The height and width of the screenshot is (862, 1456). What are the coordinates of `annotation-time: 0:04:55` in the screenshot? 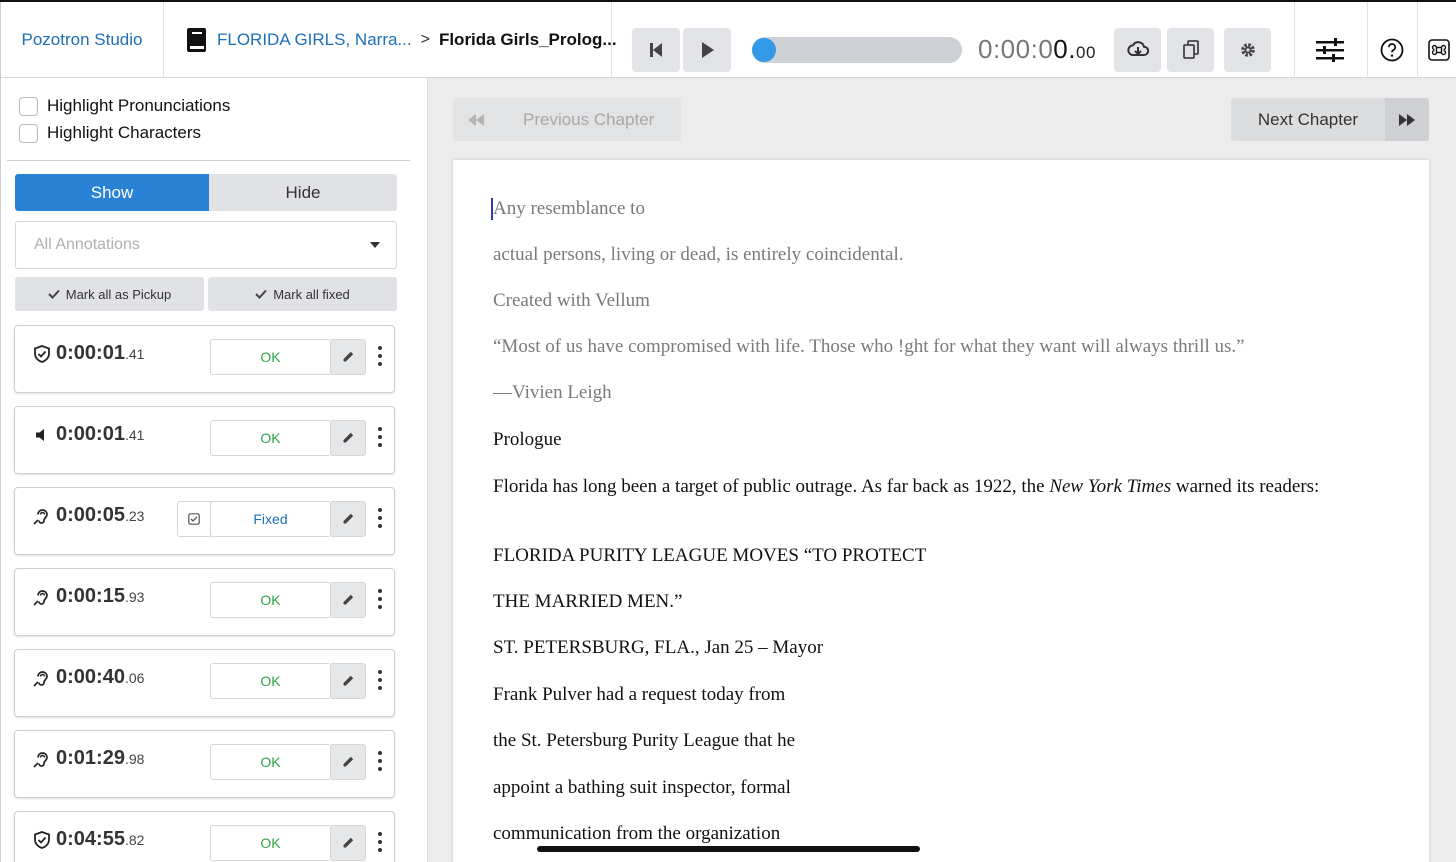 It's located at (90, 839).